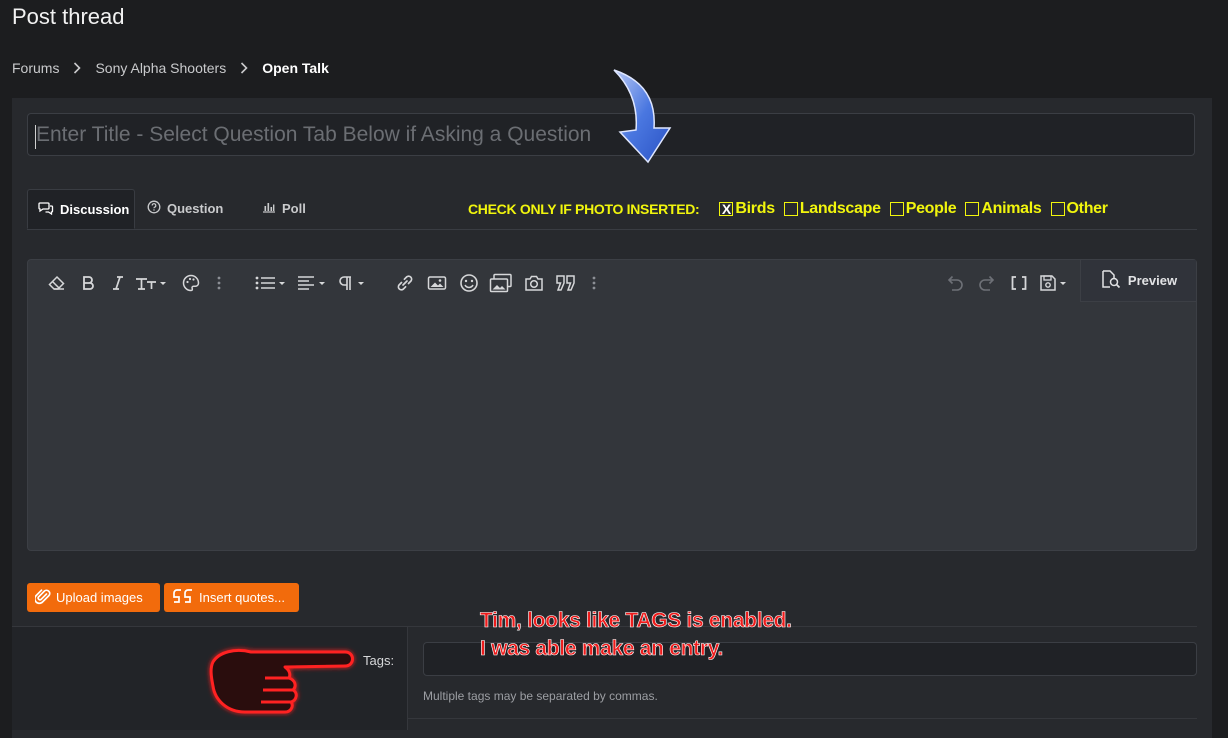 The image size is (1228, 738). Describe the element at coordinates (281, 681) in the screenshot. I see `pointing-hand-icon` at that location.